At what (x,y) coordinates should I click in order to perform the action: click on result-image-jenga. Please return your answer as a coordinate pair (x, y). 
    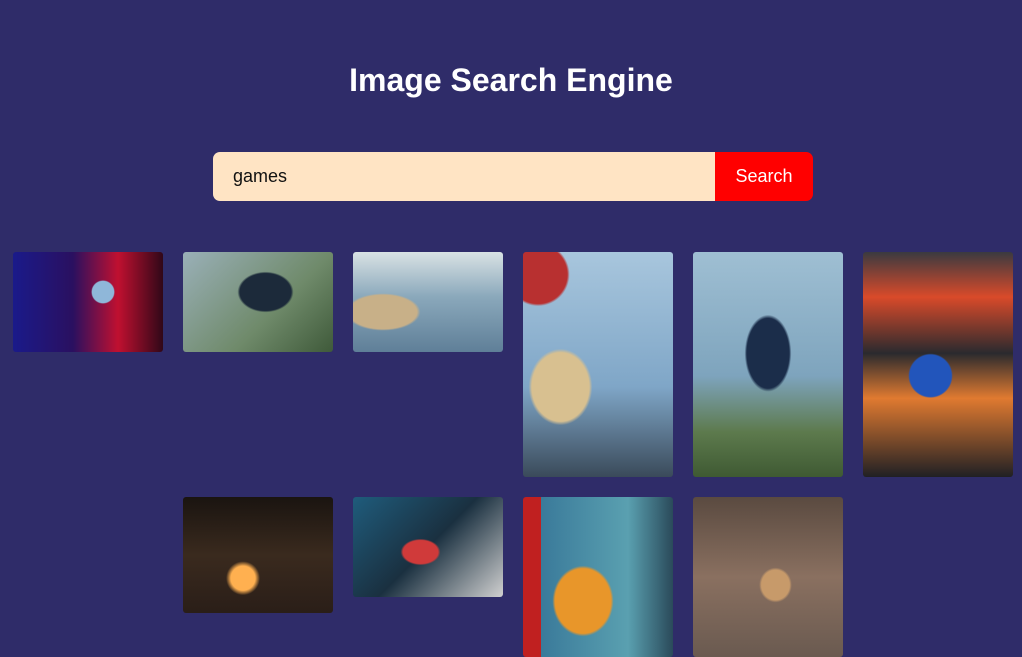
    Looking at the image, I should click on (768, 577).